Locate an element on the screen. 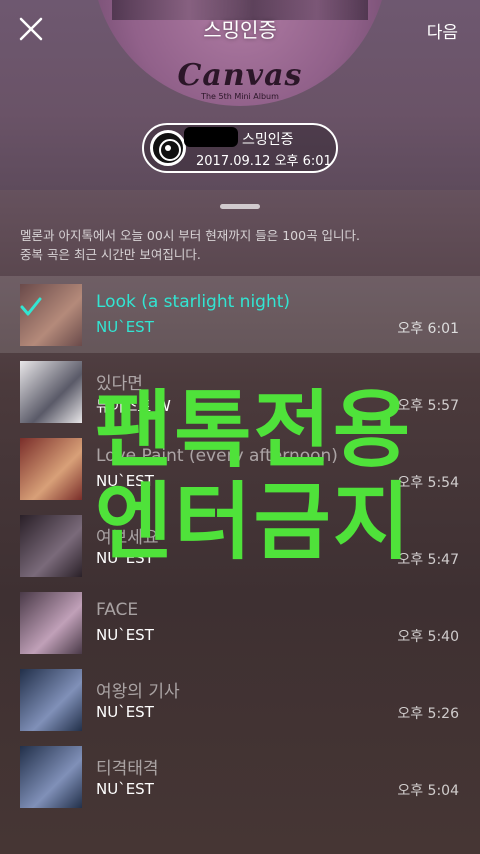 Image resolution: width=480 pixels, height=854 pixels. song-row: FACE NU`EST 오후 5:40 is located at coordinates (240, 622).